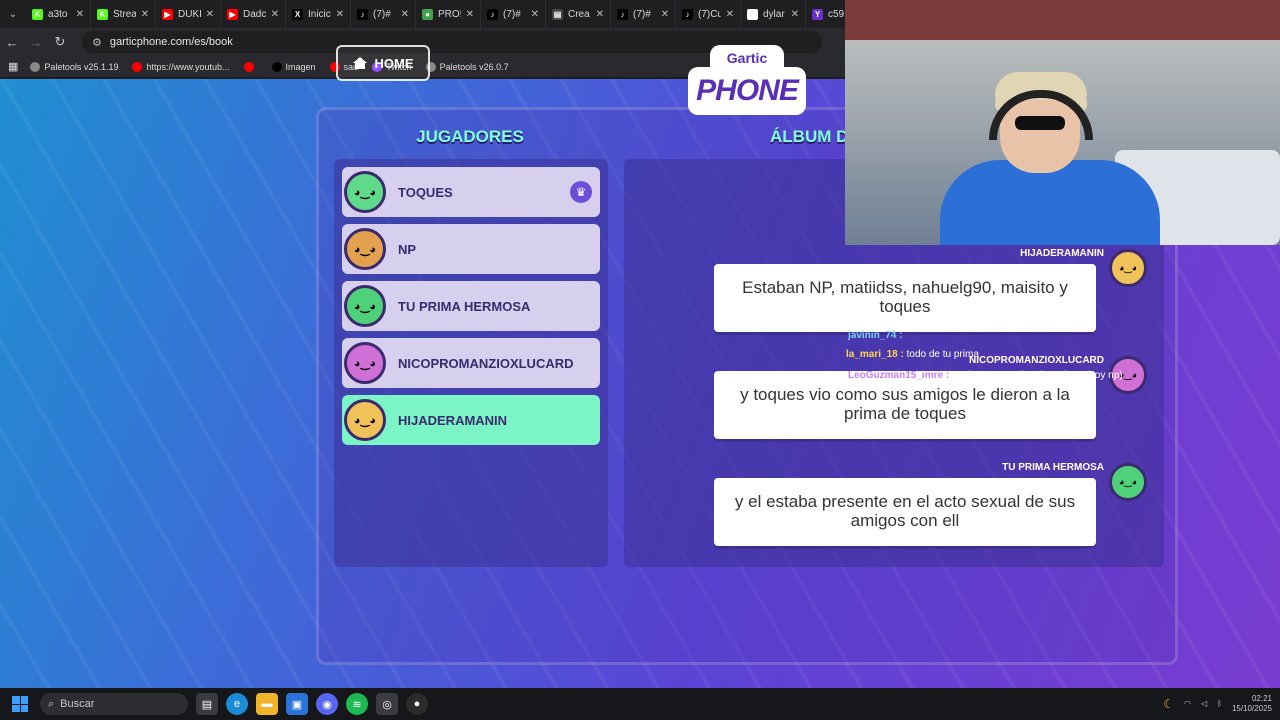 The width and height of the screenshot is (1280, 720). I want to click on crown-icon: ♛, so click(581, 192).